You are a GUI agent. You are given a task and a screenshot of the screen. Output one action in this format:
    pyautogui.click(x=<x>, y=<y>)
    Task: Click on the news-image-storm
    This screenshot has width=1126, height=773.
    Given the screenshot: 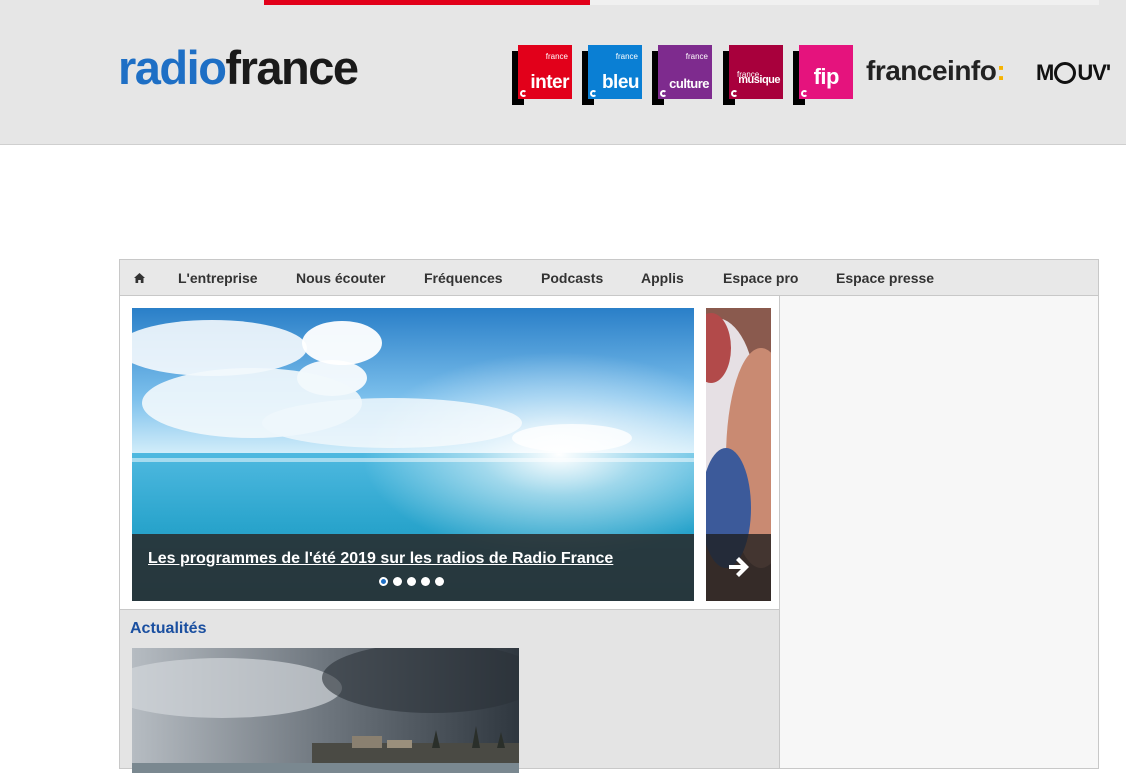 What is the action you would take?
    pyautogui.click(x=325, y=710)
    